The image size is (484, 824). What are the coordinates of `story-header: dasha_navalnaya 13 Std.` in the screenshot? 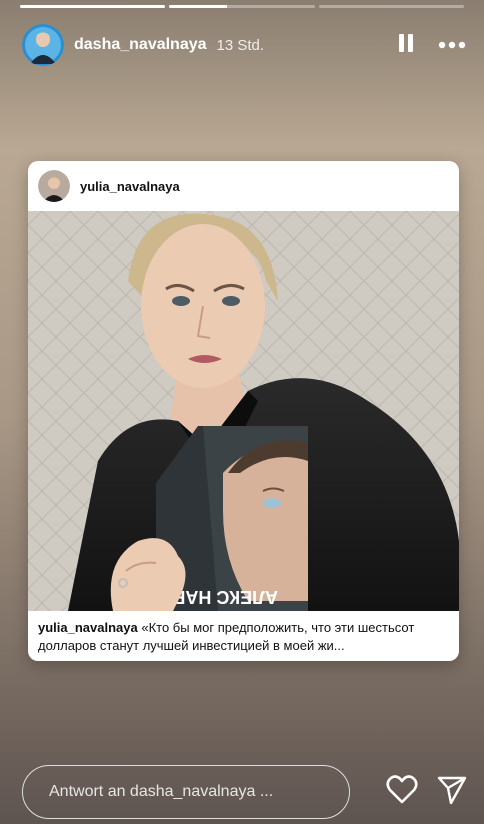 It's located at (245, 45).